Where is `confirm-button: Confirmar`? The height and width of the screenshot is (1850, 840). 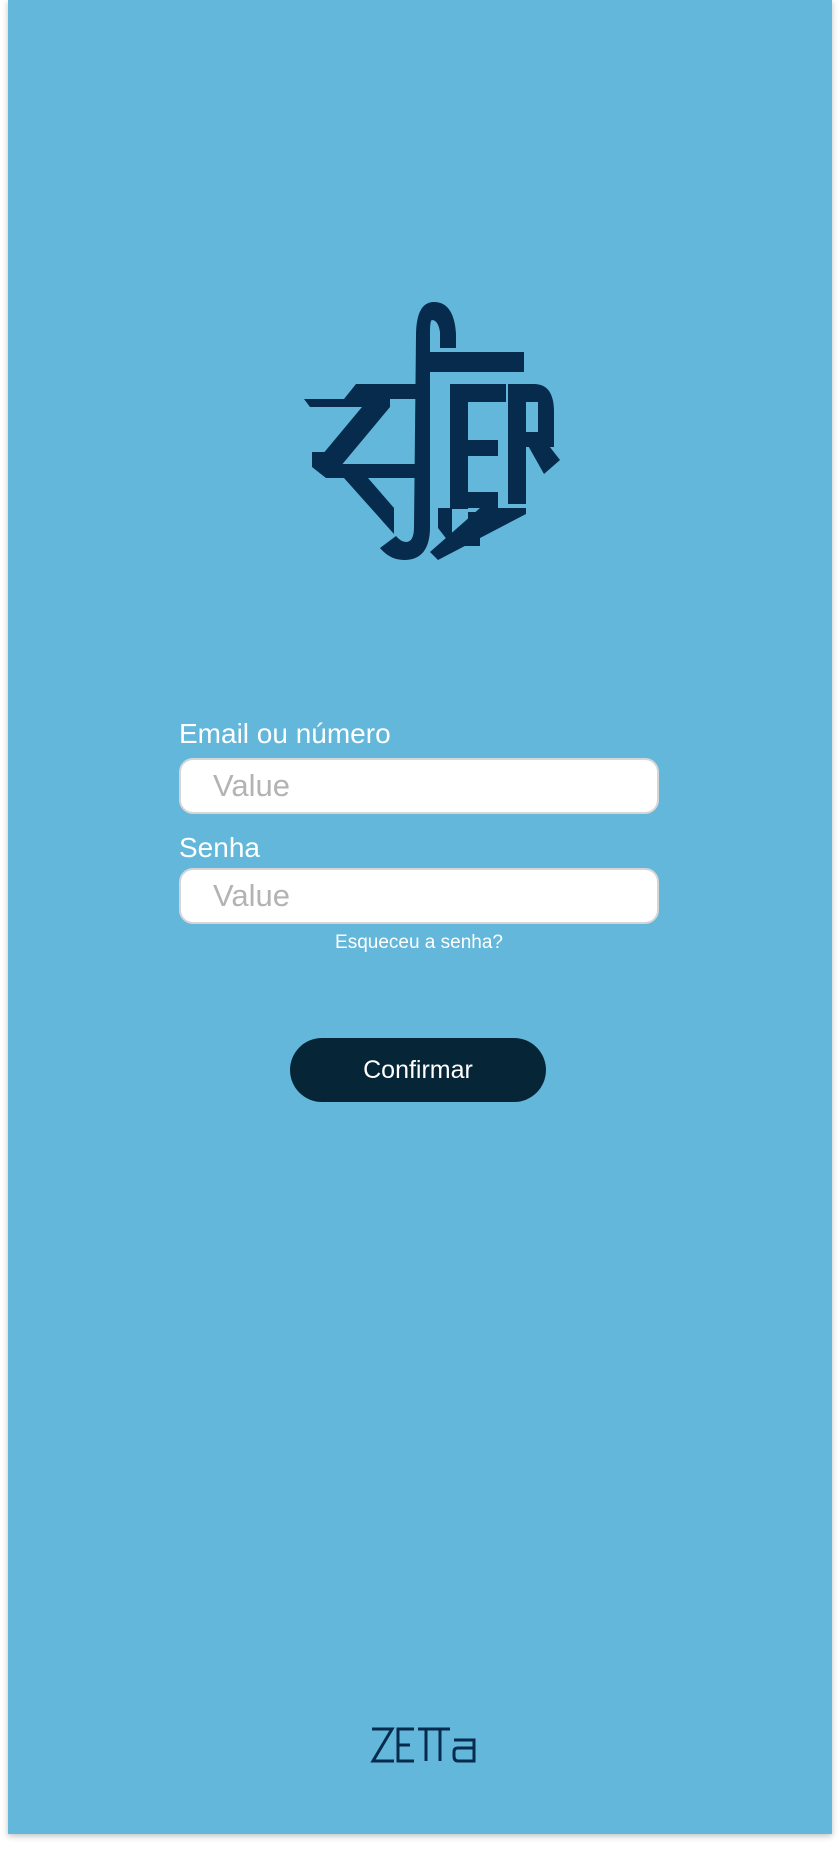 confirm-button: Confirmar is located at coordinates (418, 1070).